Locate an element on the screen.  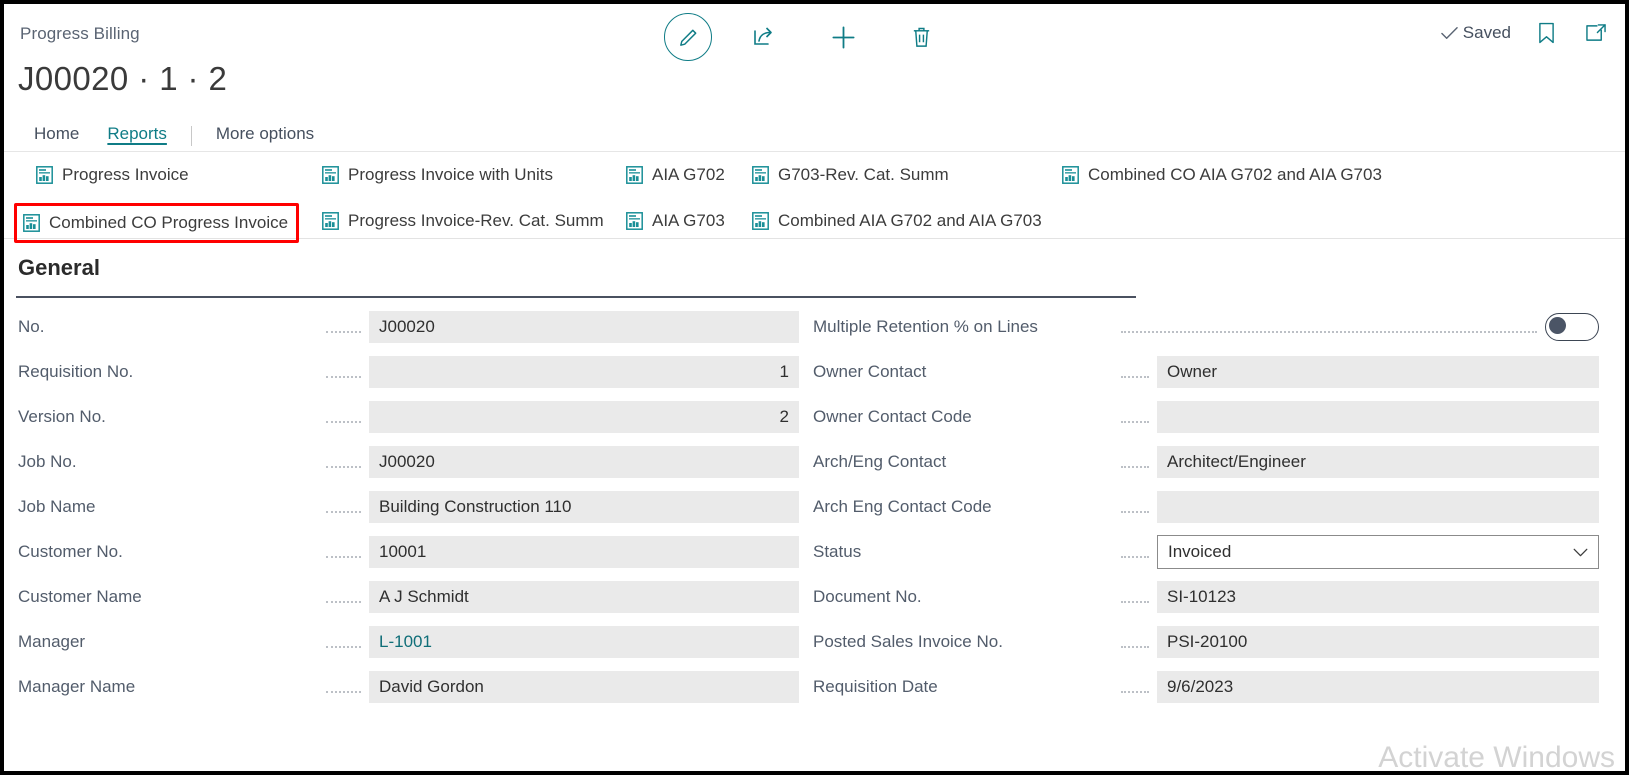
toggle-knob is located at coordinates (1557, 325).